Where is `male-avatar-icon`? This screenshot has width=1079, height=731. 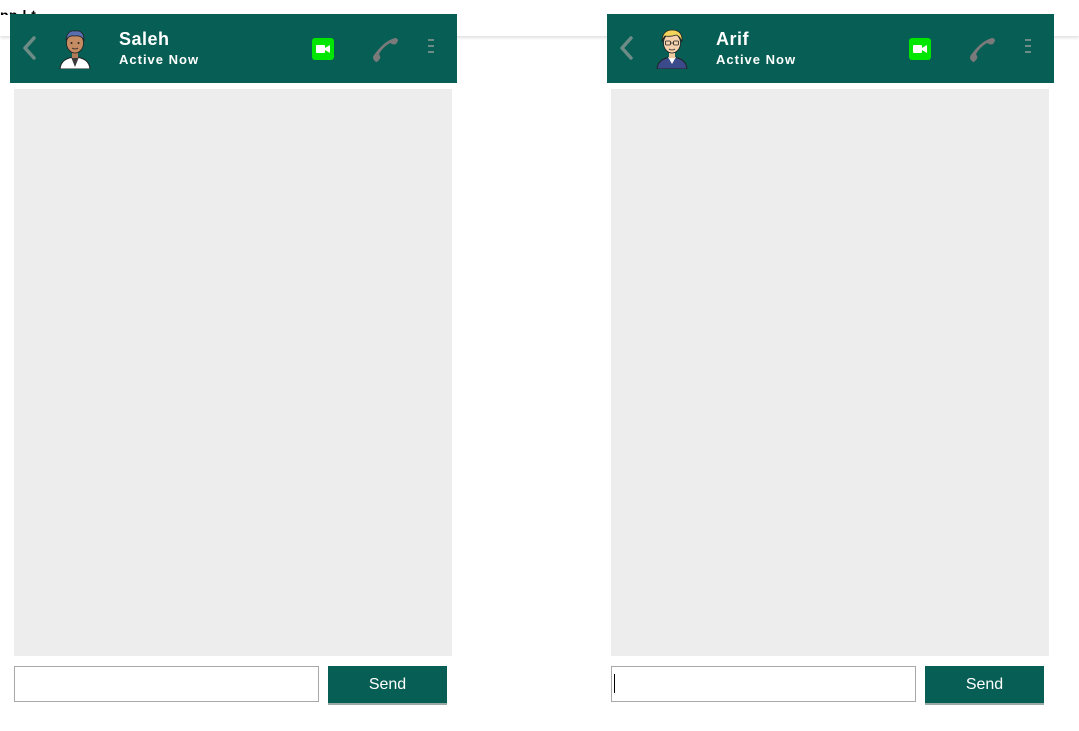 male-avatar-icon is located at coordinates (75, 49).